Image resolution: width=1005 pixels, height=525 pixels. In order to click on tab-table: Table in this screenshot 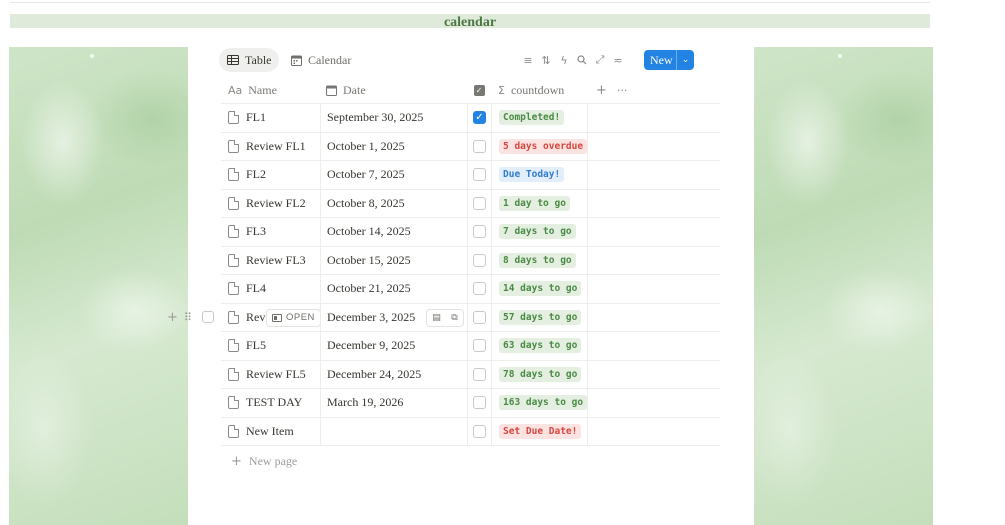, I will do `click(249, 60)`.